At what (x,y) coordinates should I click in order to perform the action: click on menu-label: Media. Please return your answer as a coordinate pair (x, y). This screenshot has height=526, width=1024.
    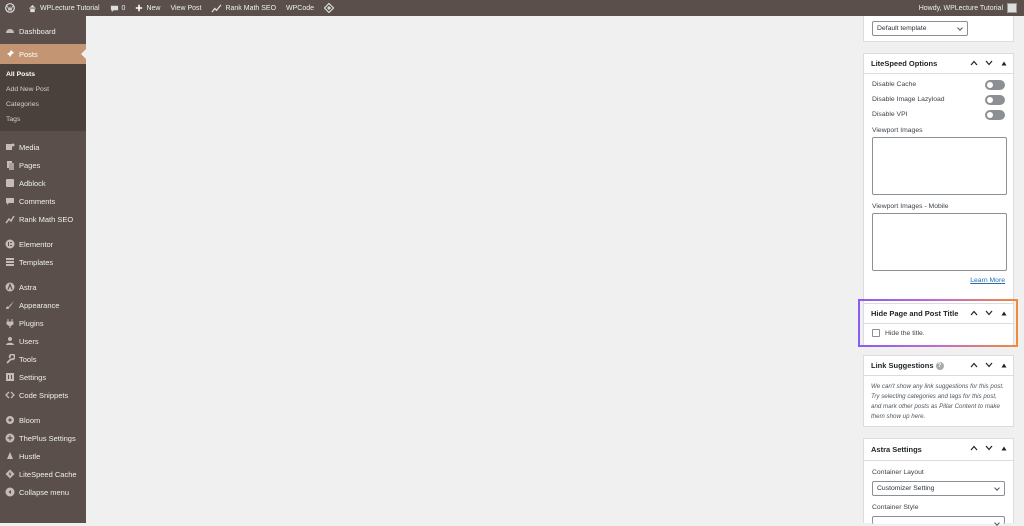
    Looking at the image, I should click on (29, 147).